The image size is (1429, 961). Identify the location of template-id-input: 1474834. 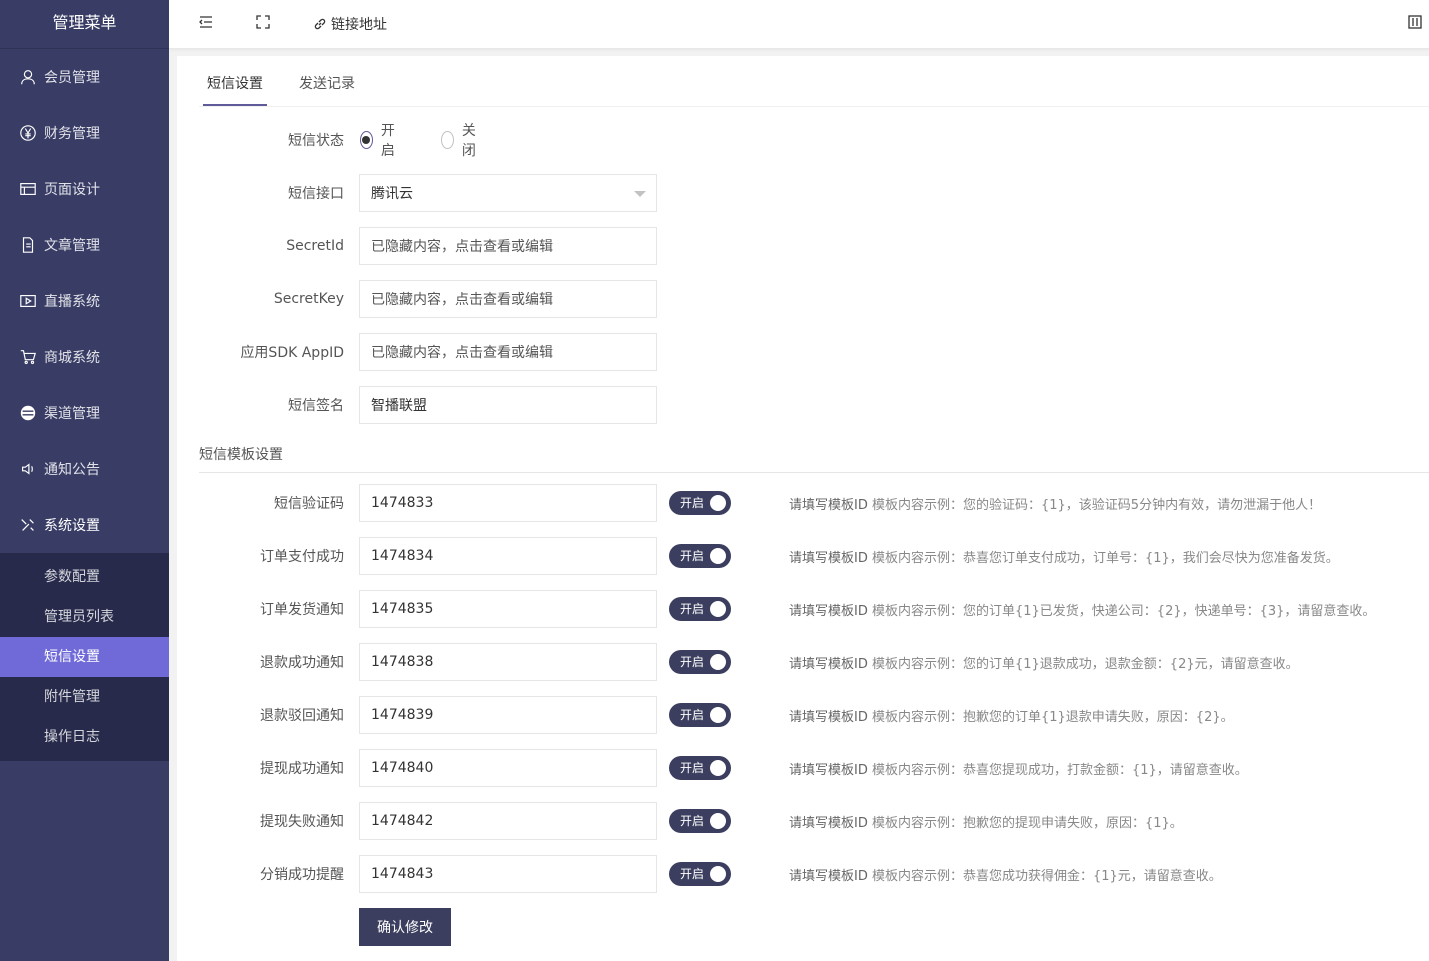
(508, 556).